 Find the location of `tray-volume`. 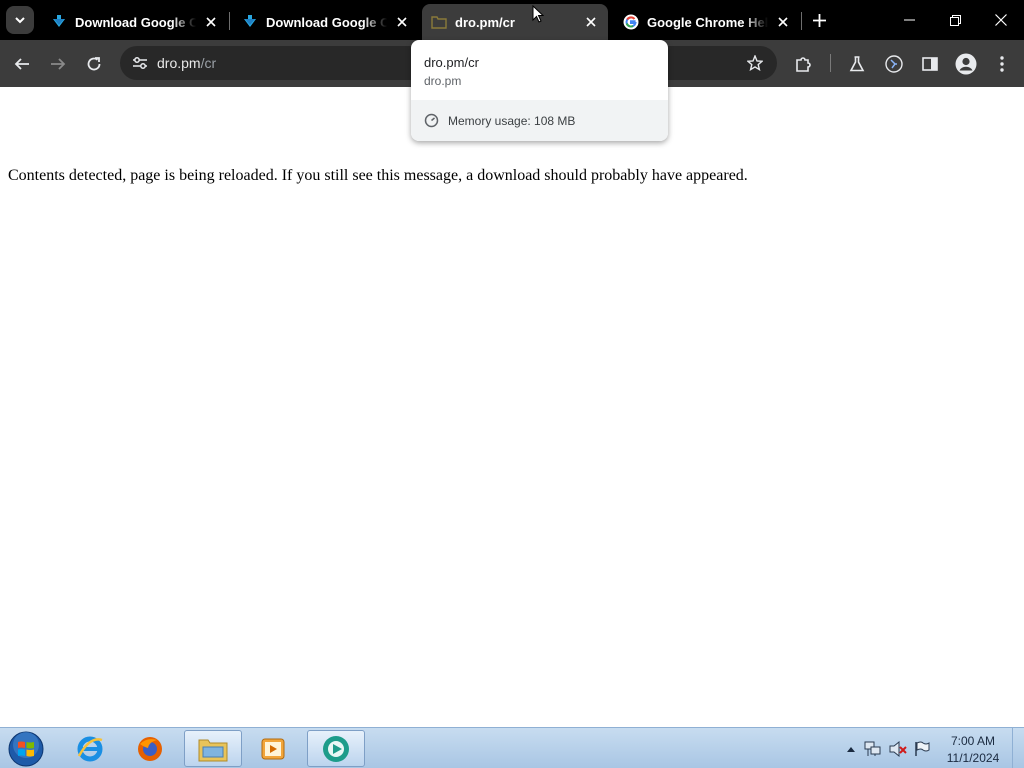

tray-volume is located at coordinates (898, 749).